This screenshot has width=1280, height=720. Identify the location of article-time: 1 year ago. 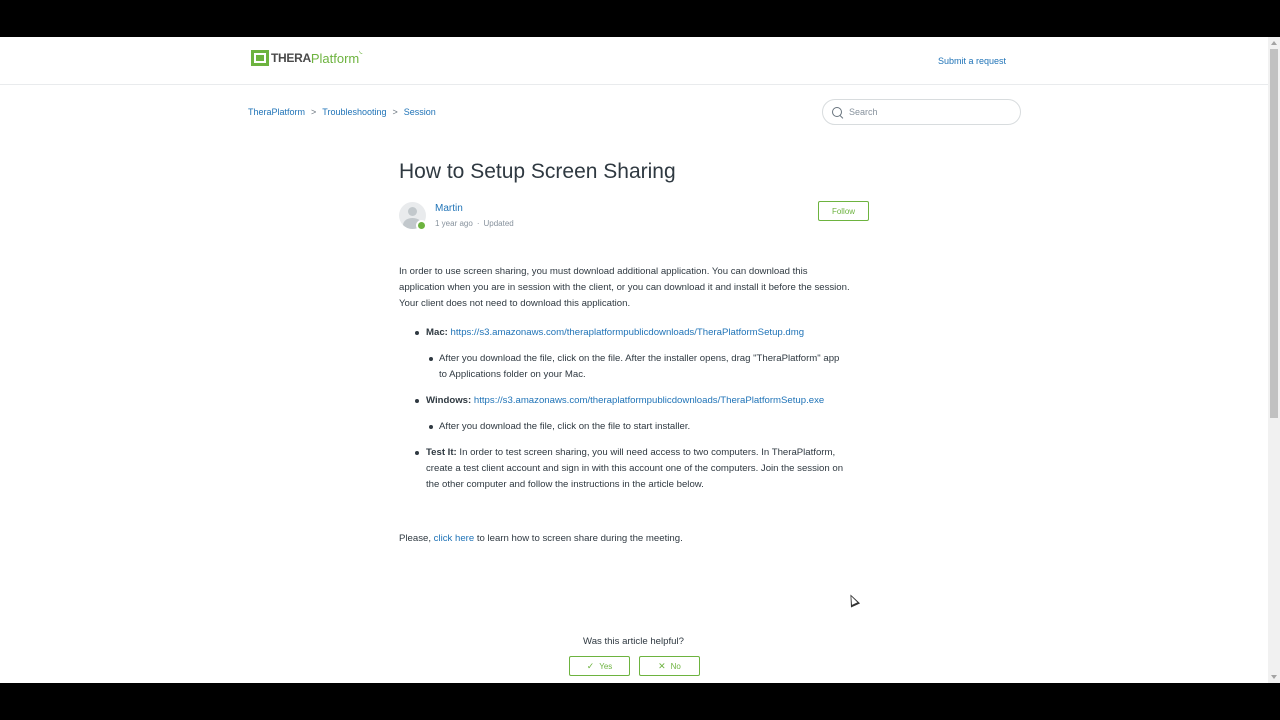
(454, 223).